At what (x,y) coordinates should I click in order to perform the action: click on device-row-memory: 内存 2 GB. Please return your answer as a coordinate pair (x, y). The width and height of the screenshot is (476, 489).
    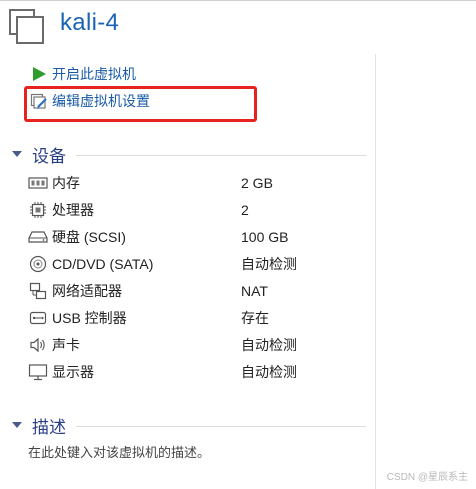
    Looking at the image, I should click on (198, 183).